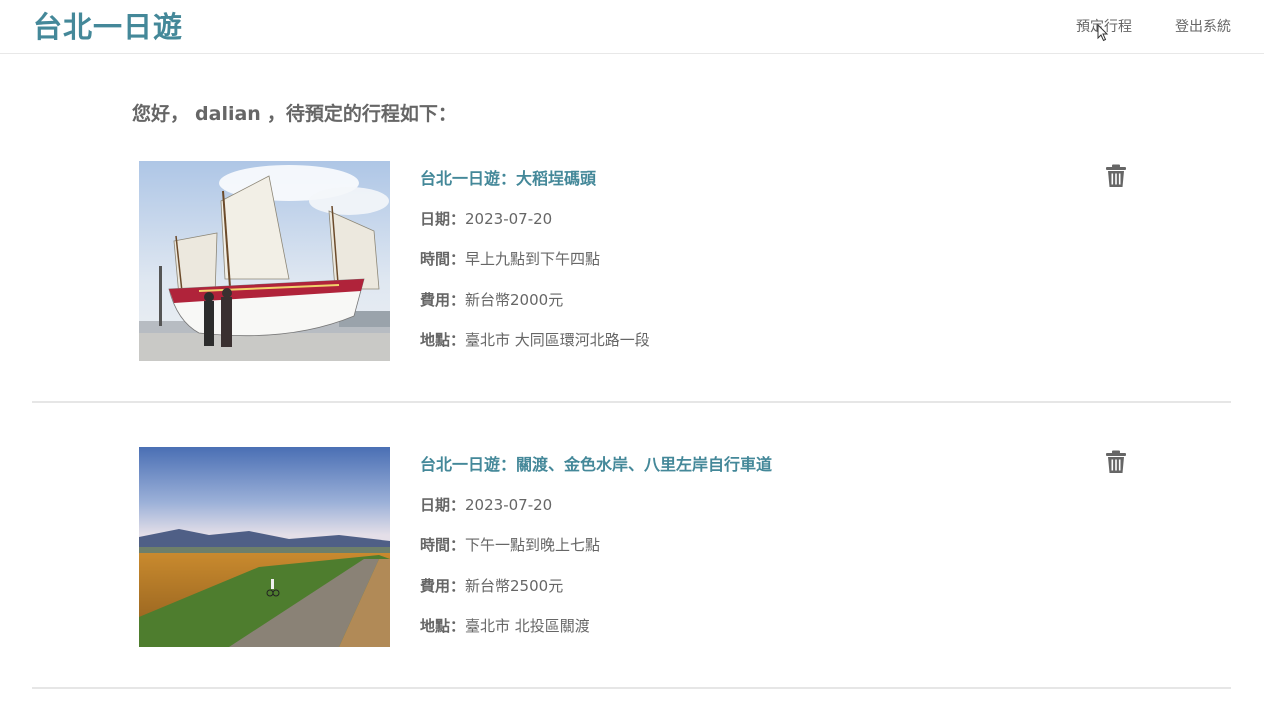  What do you see at coordinates (508, 178) in the screenshot?
I see `booking-title: 台北一日遊：大稻埕碼頭` at bounding box center [508, 178].